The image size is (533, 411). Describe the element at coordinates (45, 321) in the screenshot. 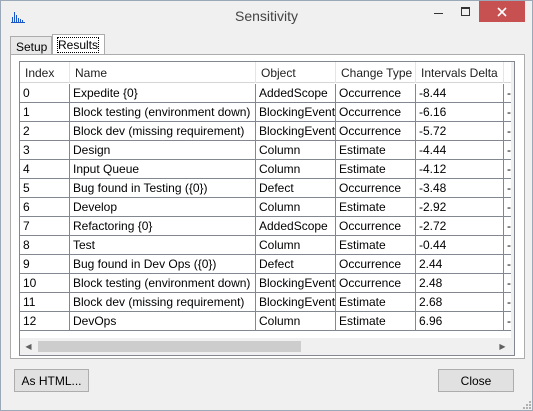

I see `table-cell: 12` at that location.